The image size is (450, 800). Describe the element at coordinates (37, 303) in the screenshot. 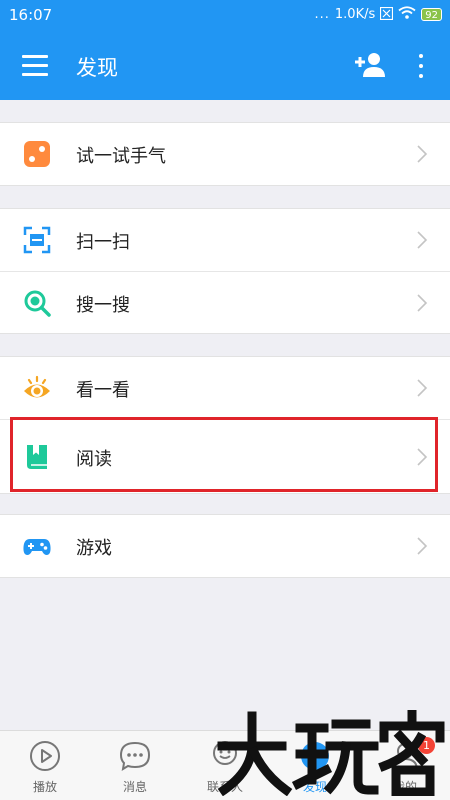

I see `search-icon` at that location.